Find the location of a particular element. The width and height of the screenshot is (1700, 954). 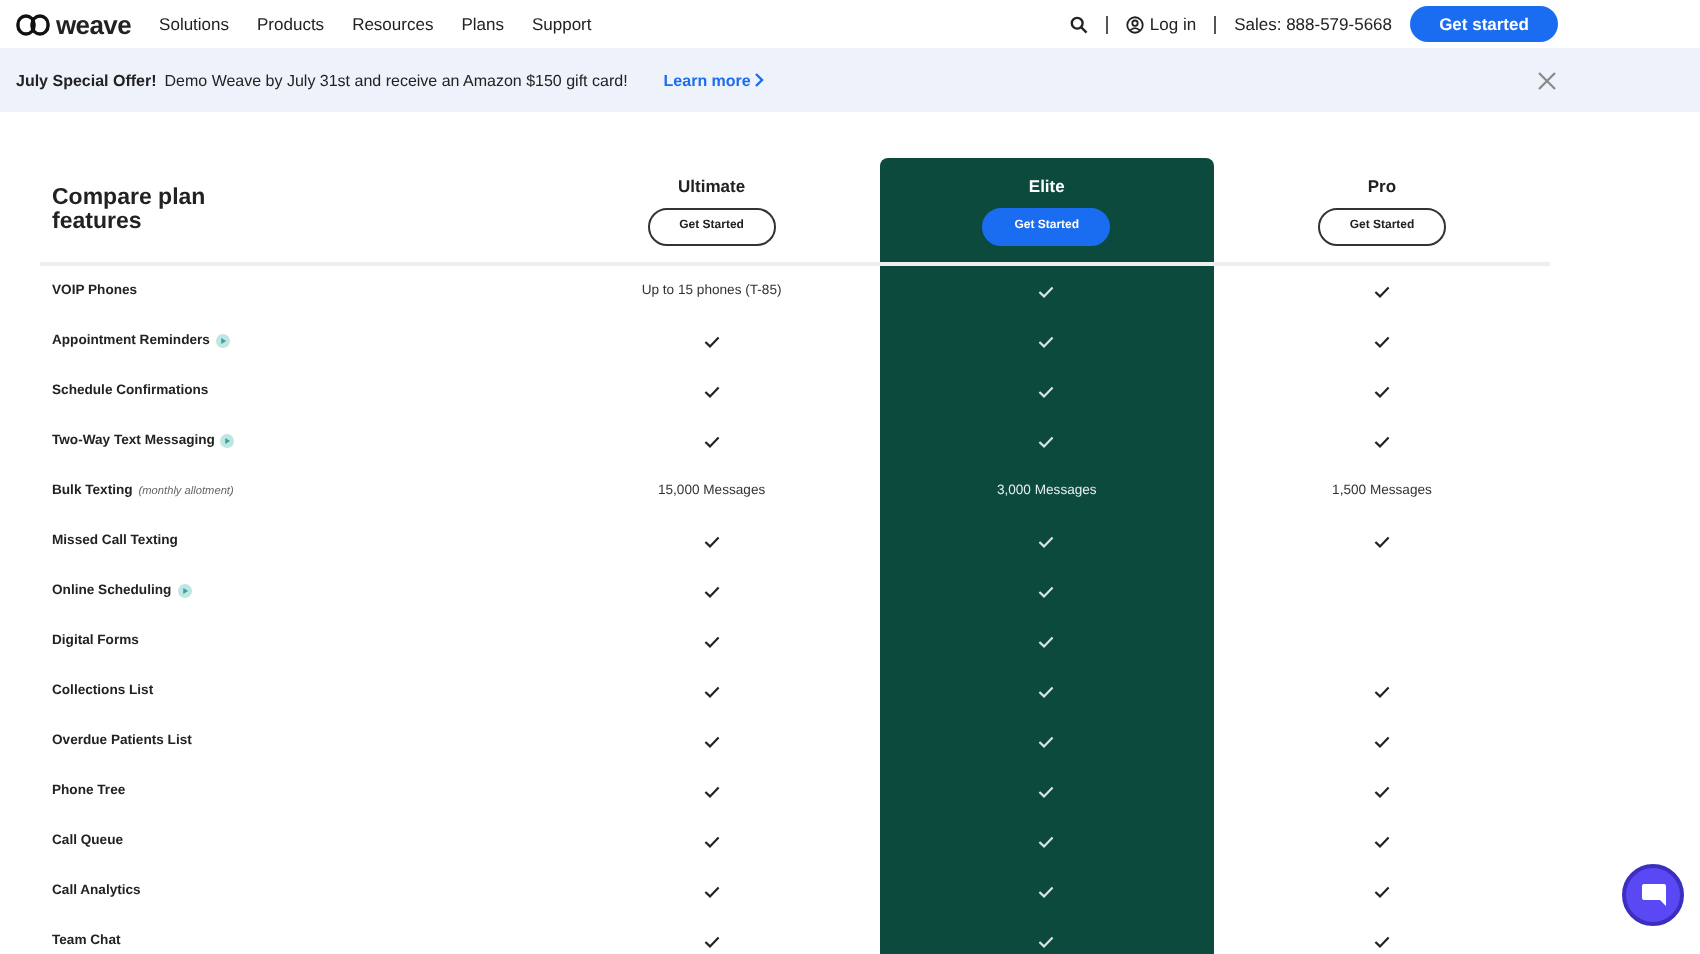

nav-link: Plans is located at coordinates (482, 24).